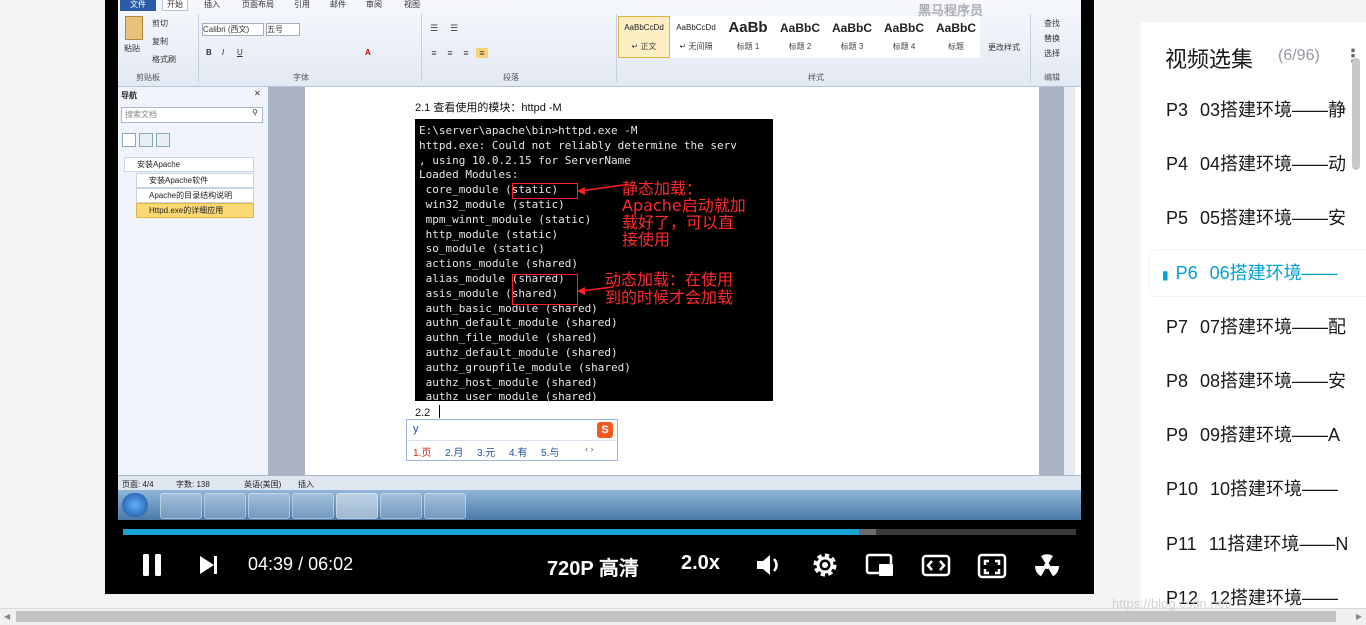 The image size is (1366, 625). What do you see at coordinates (599, 483) in the screenshot?
I see `word-statusbar: 页面: 4/4 字数: 138 英语(美国) 插入` at bounding box center [599, 483].